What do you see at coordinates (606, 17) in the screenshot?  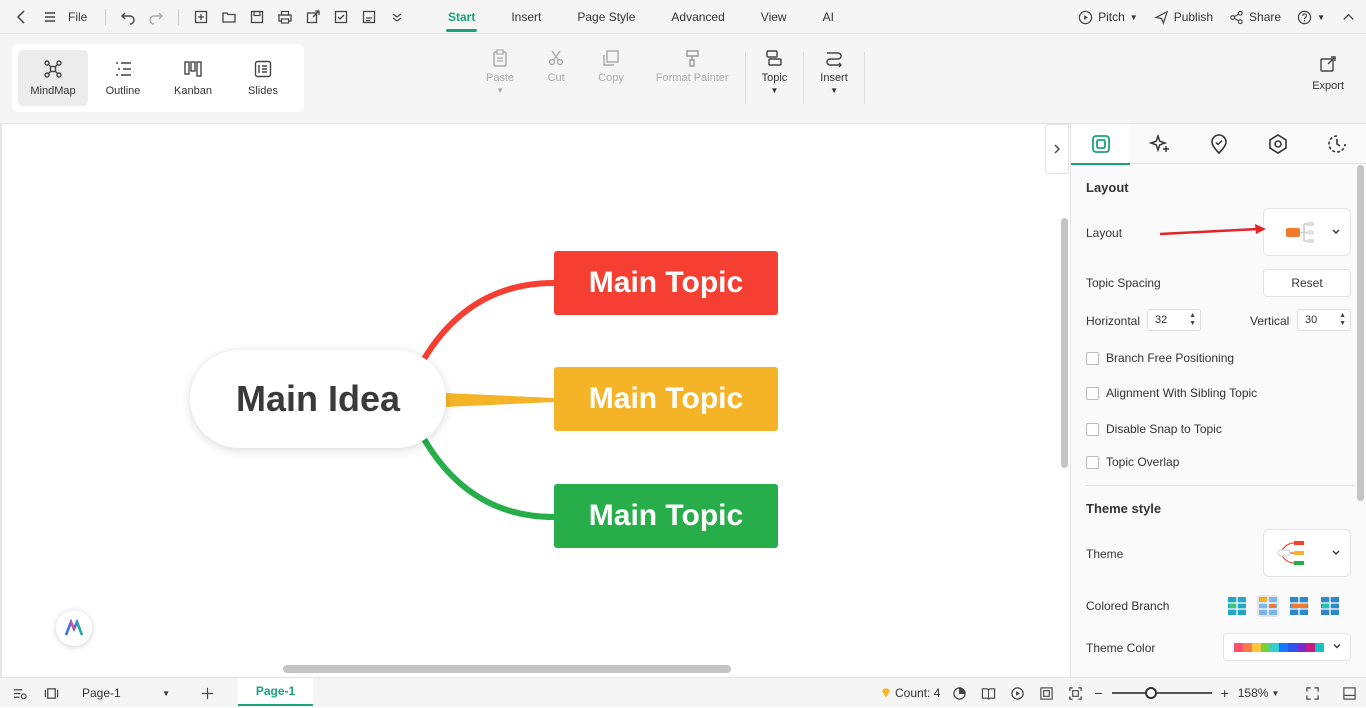 I see `tab-page-style: Page Style` at bounding box center [606, 17].